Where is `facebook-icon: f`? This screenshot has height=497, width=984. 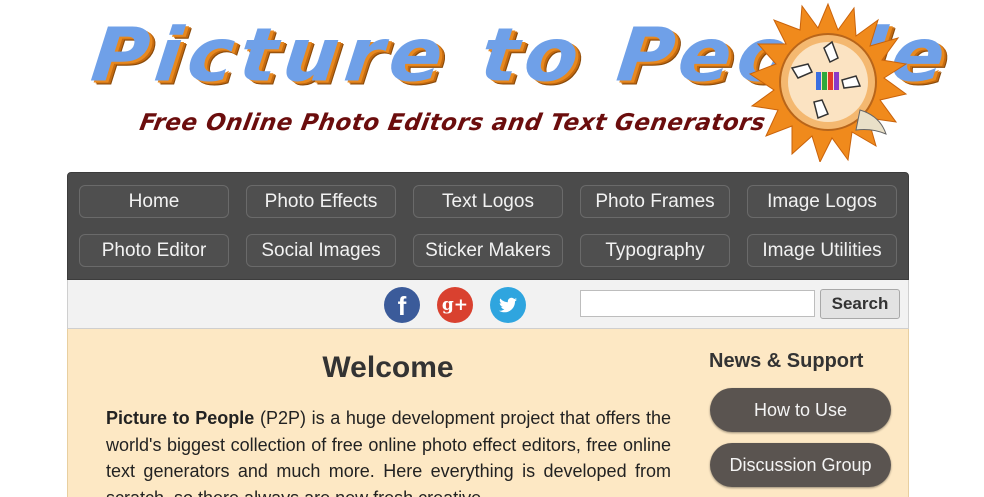
facebook-icon: f is located at coordinates (402, 305).